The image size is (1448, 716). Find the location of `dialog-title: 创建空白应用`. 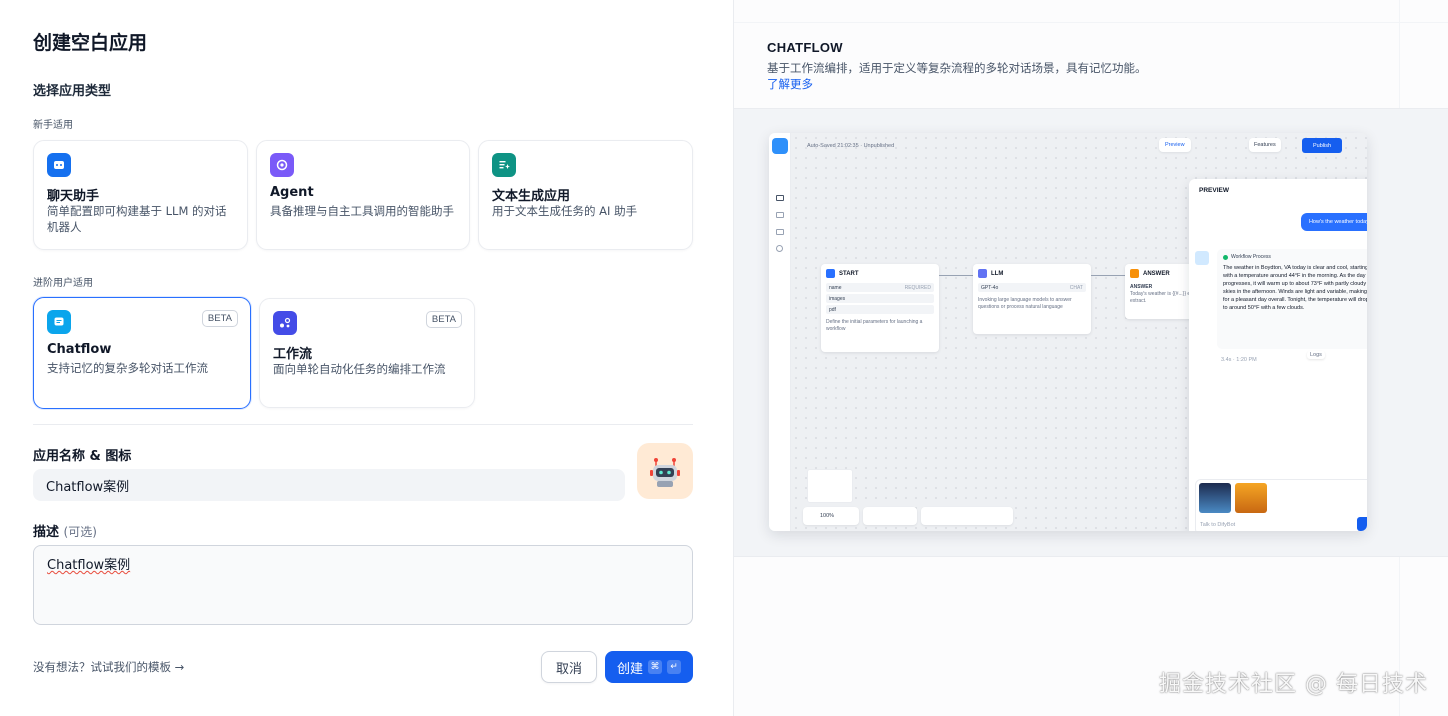

dialog-title: 创建空白应用 is located at coordinates (90, 43).